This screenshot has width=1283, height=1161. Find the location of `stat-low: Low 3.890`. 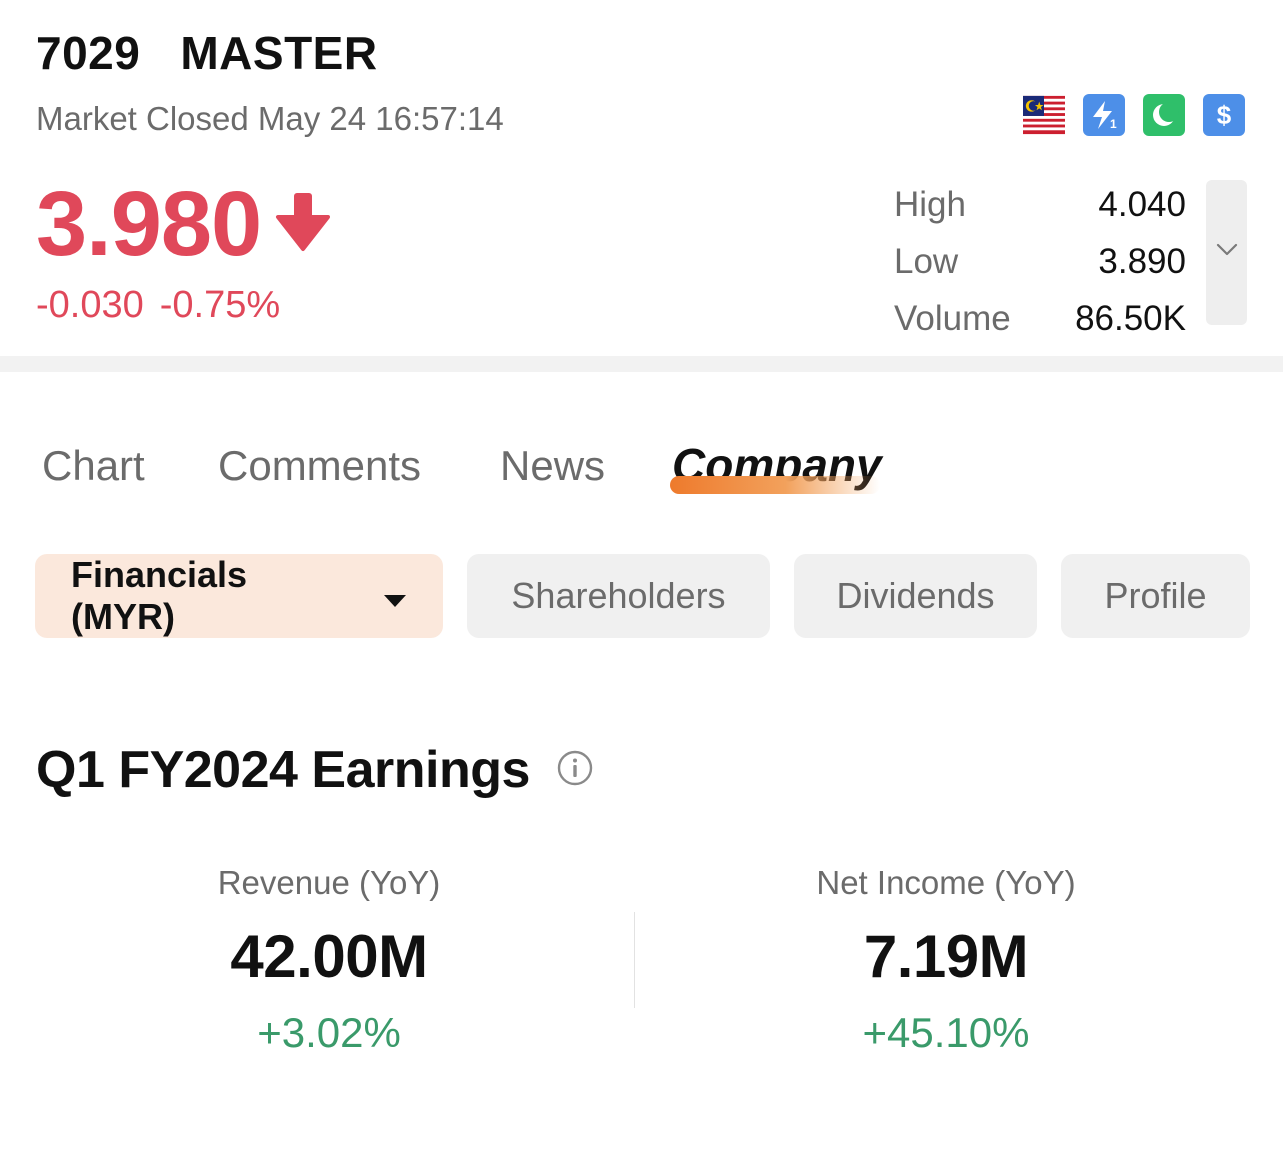

stat-low: Low 3.890 is located at coordinates (1040, 261).